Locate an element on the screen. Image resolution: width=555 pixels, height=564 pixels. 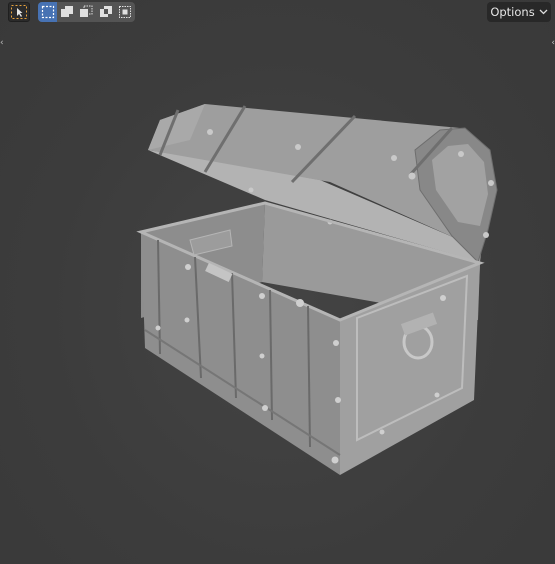
toolbar-expand-arrow-icon: ‹ is located at coordinates (2, 43).